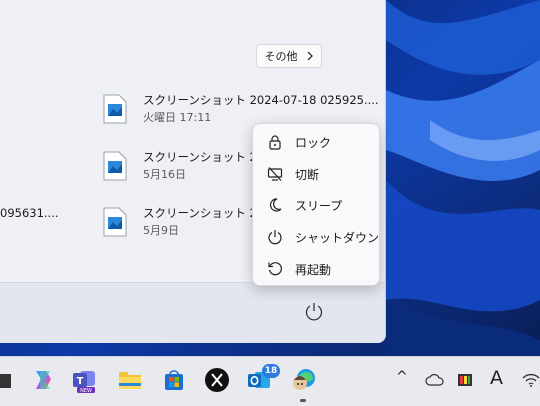 This screenshot has width=540, height=406. What do you see at coordinates (307, 174) in the screenshot?
I see `power-menu-label: 切断` at bounding box center [307, 174].